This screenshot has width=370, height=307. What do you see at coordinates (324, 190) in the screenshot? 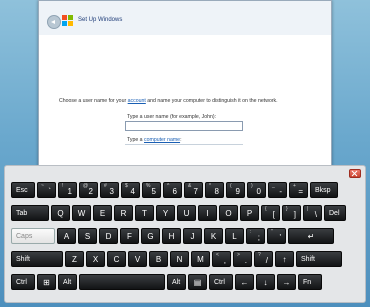
I see `key-bksp: Bksp` at bounding box center [324, 190].